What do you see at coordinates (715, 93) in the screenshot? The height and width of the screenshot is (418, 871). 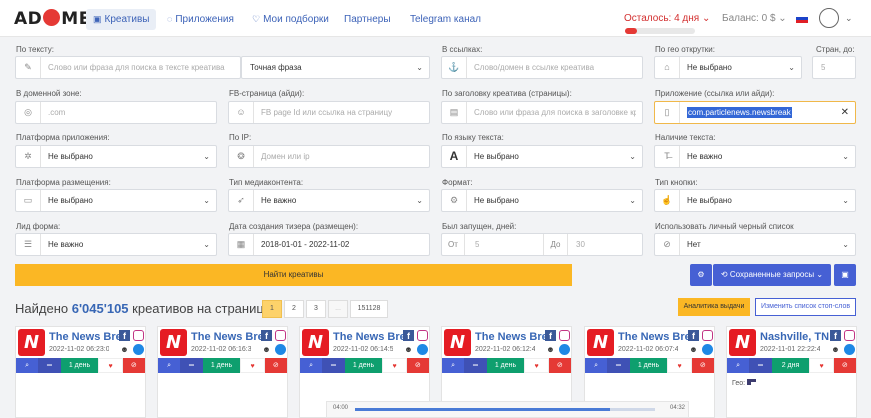 I see `app-label: Приложение (ссылка или айди):` at bounding box center [715, 93].